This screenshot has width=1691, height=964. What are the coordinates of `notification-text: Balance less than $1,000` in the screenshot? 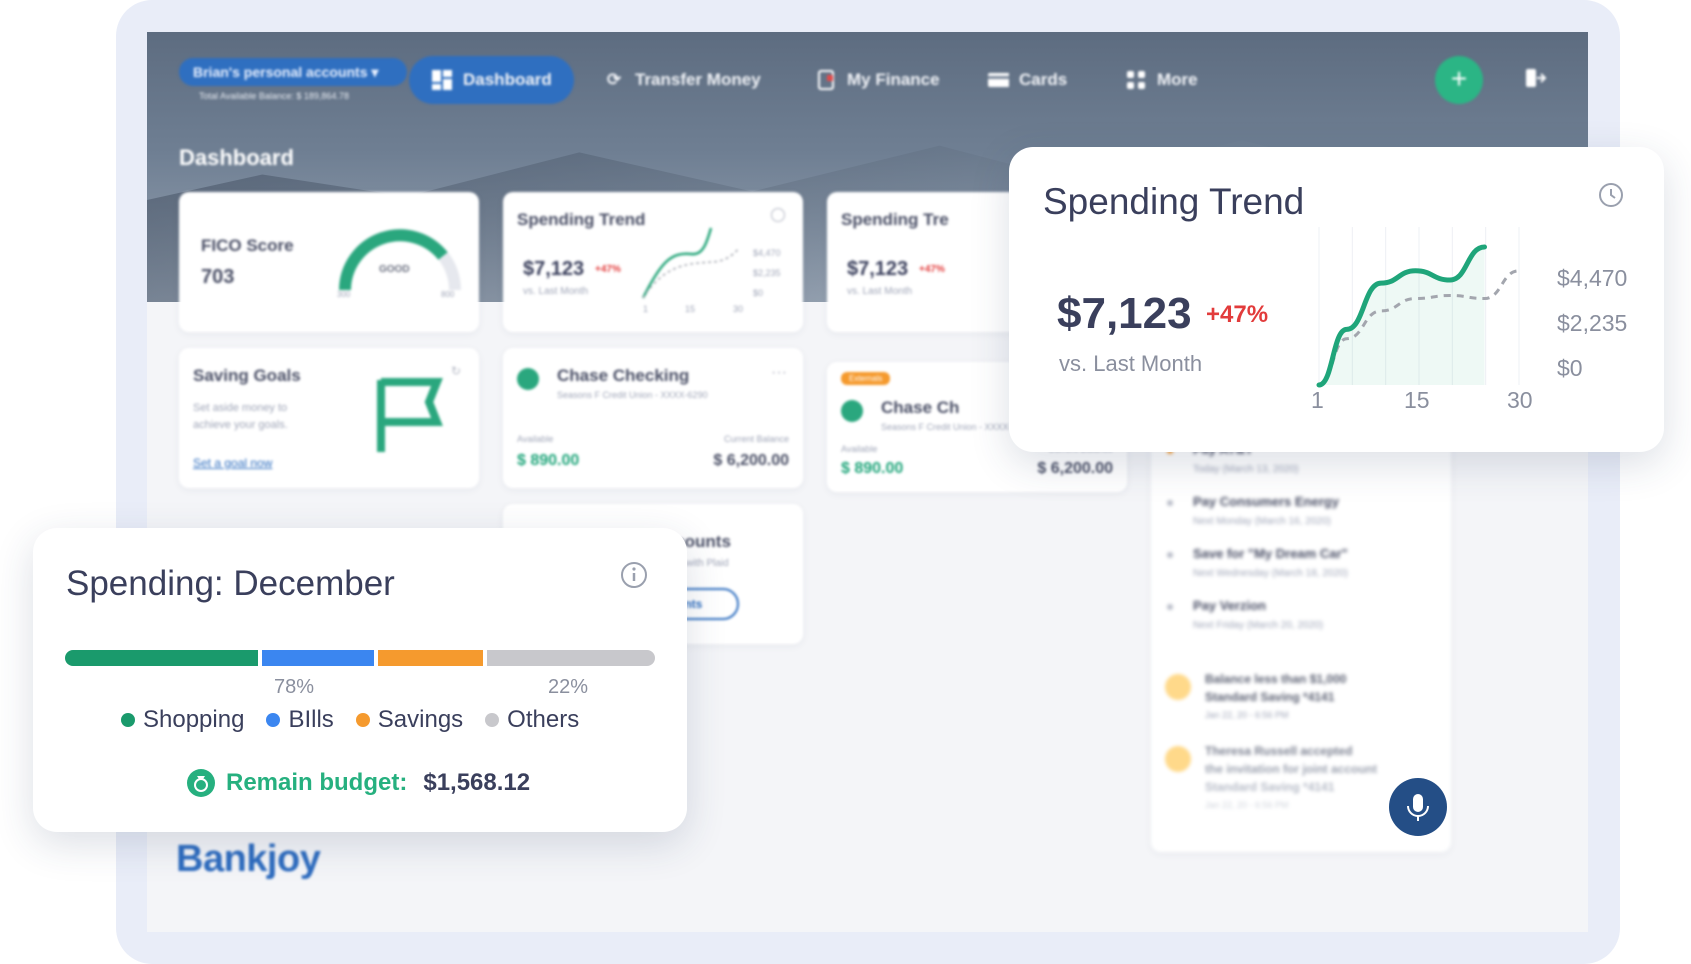 It's located at (1276, 679).